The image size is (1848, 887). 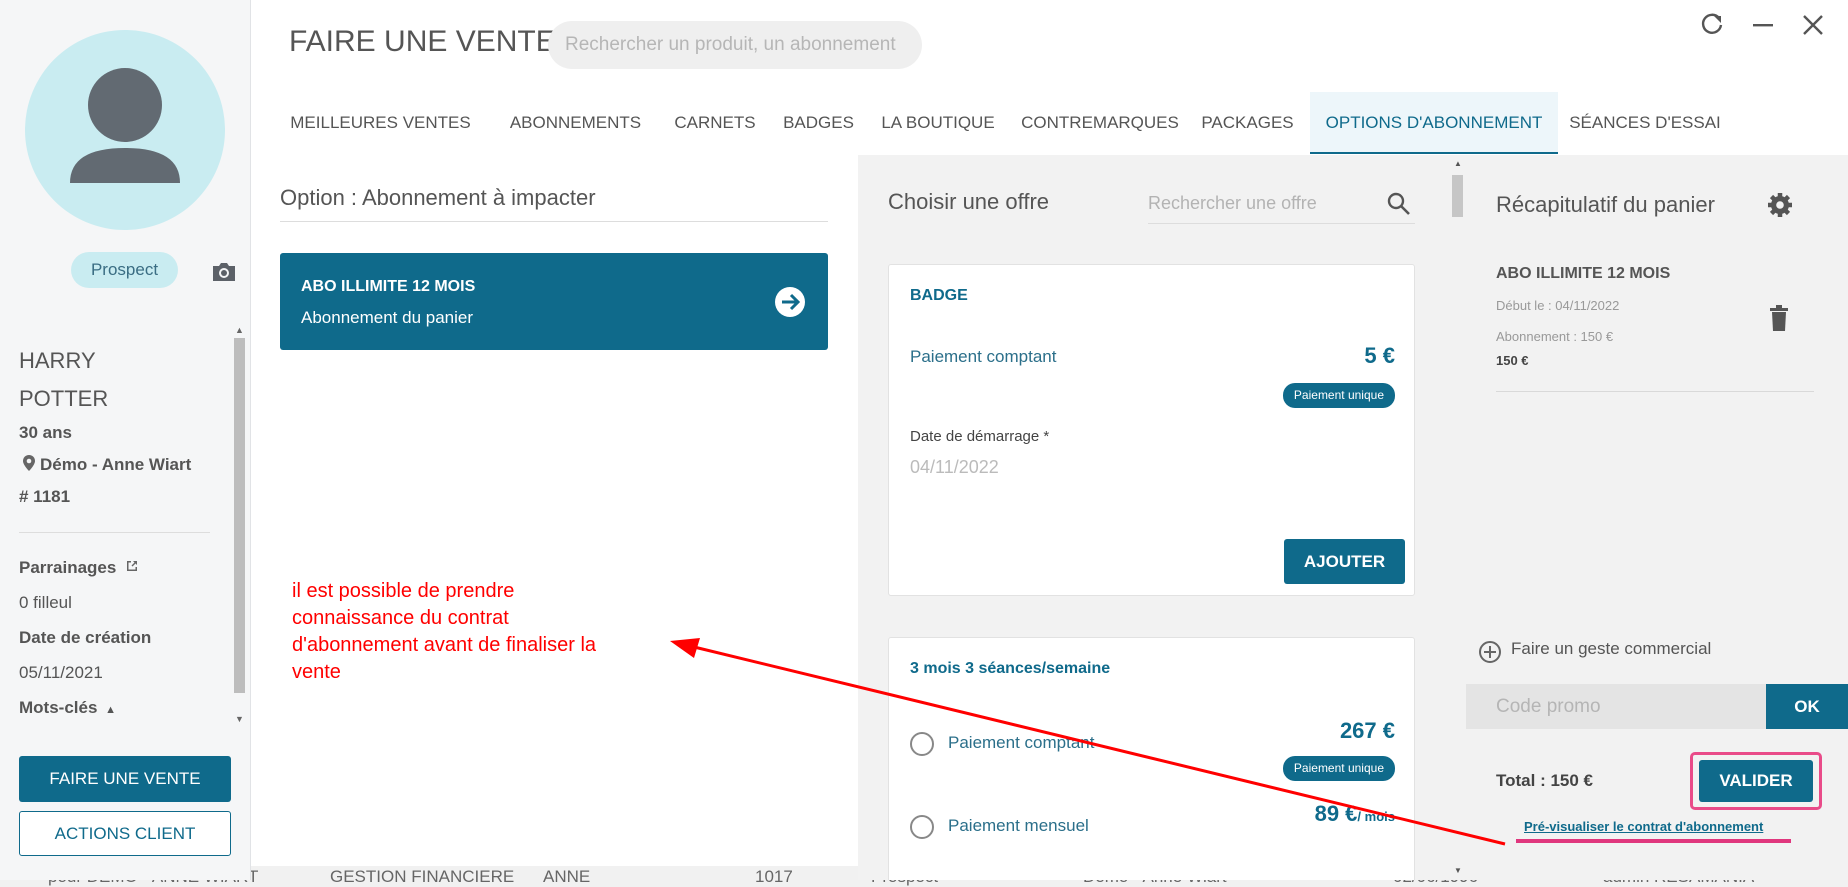 I want to click on annotation-line: d'abonnement avant de finaliser la, so click(x=444, y=645).